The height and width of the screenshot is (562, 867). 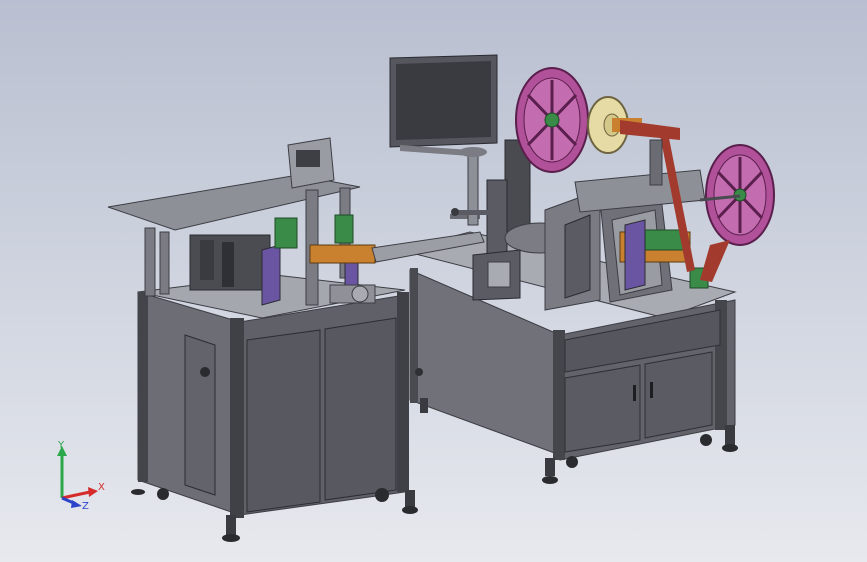 What do you see at coordinates (443, 140) in the screenshot?
I see `monitor` at bounding box center [443, 140].